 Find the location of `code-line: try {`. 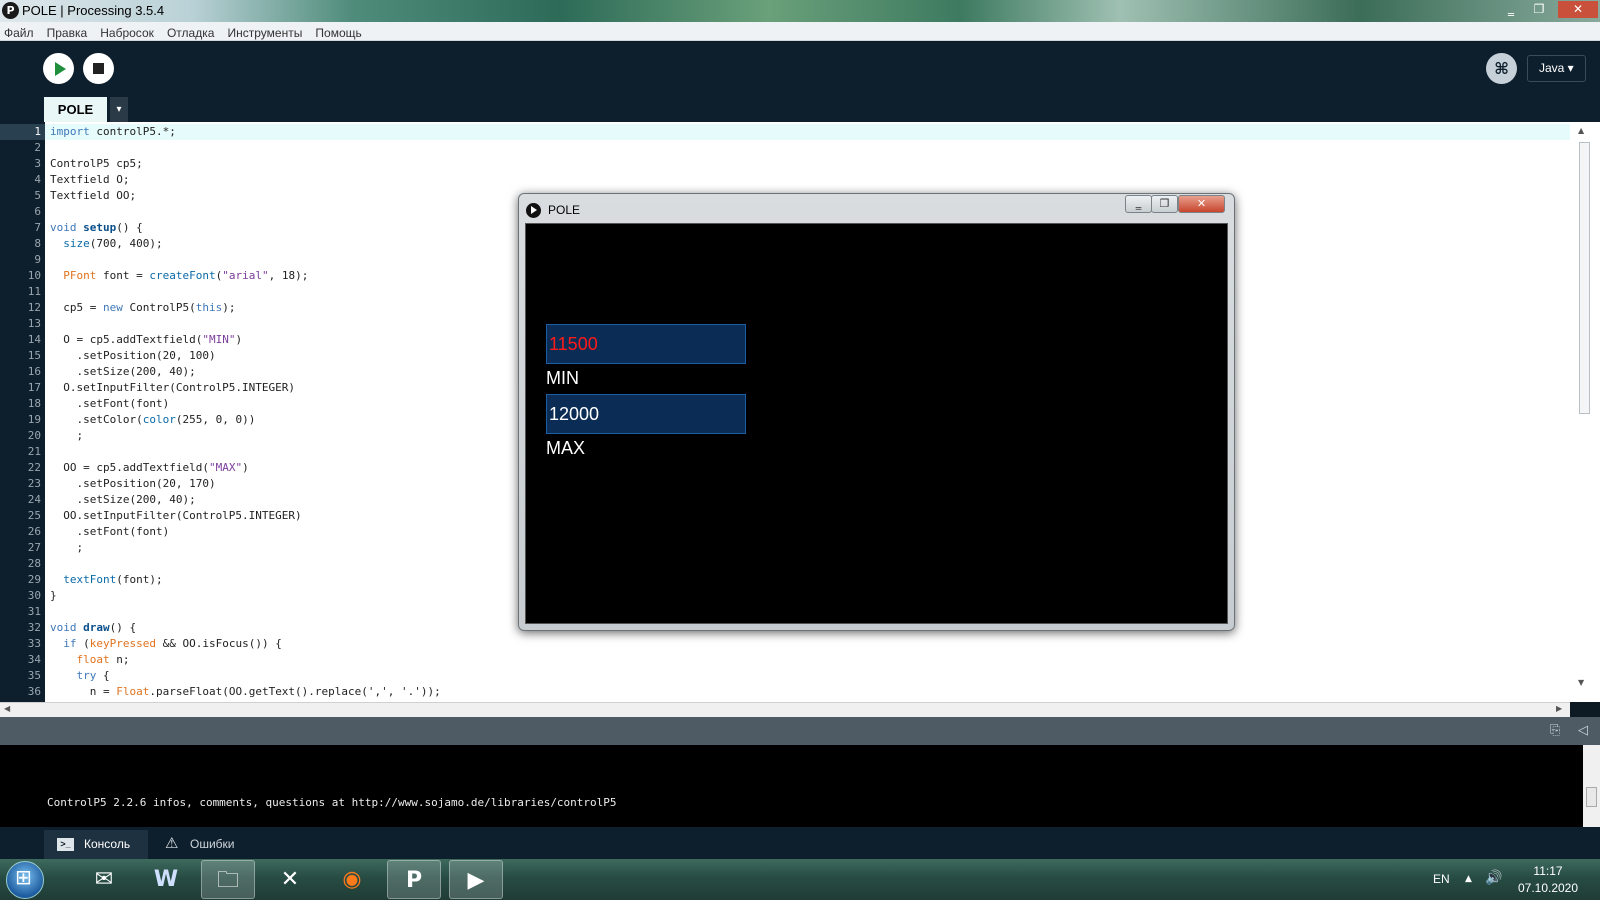

code-line: try { is located at coordinates (80, 676).